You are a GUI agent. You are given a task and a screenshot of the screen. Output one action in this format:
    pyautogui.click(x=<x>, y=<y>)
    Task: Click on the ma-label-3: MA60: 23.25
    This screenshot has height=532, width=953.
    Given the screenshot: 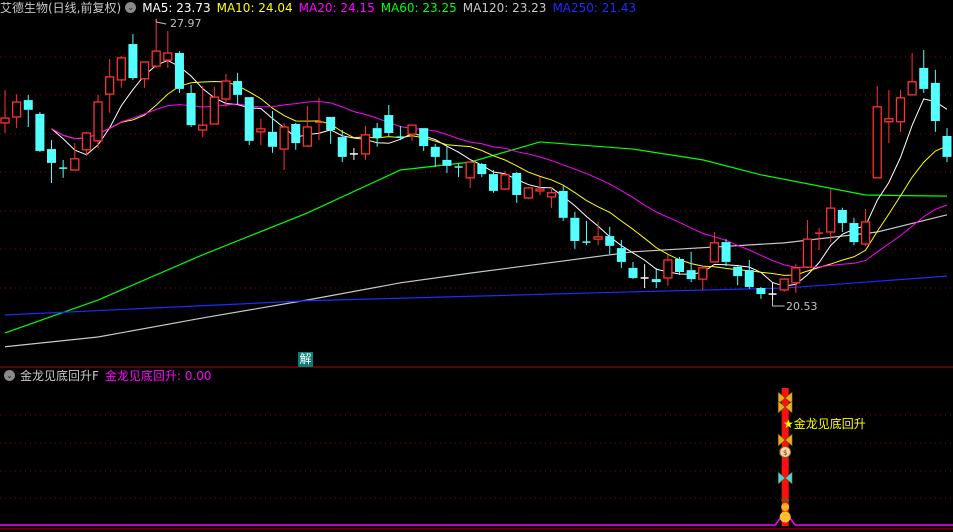 What is the action you would take?
    pyautogui.click(x=419, y=8)
    